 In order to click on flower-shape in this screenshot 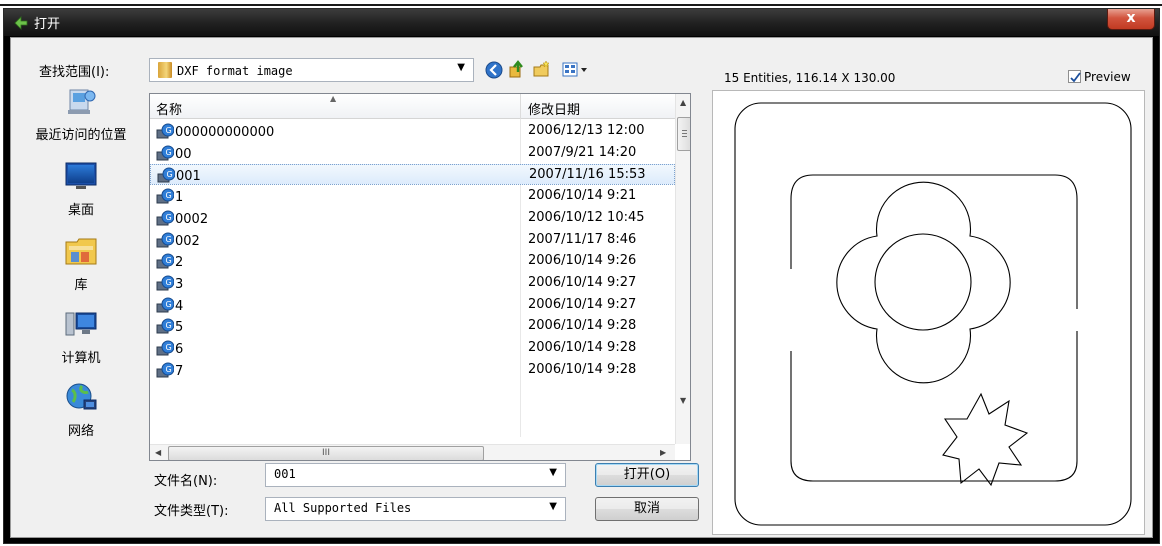, I will do `click(923, 282)`.